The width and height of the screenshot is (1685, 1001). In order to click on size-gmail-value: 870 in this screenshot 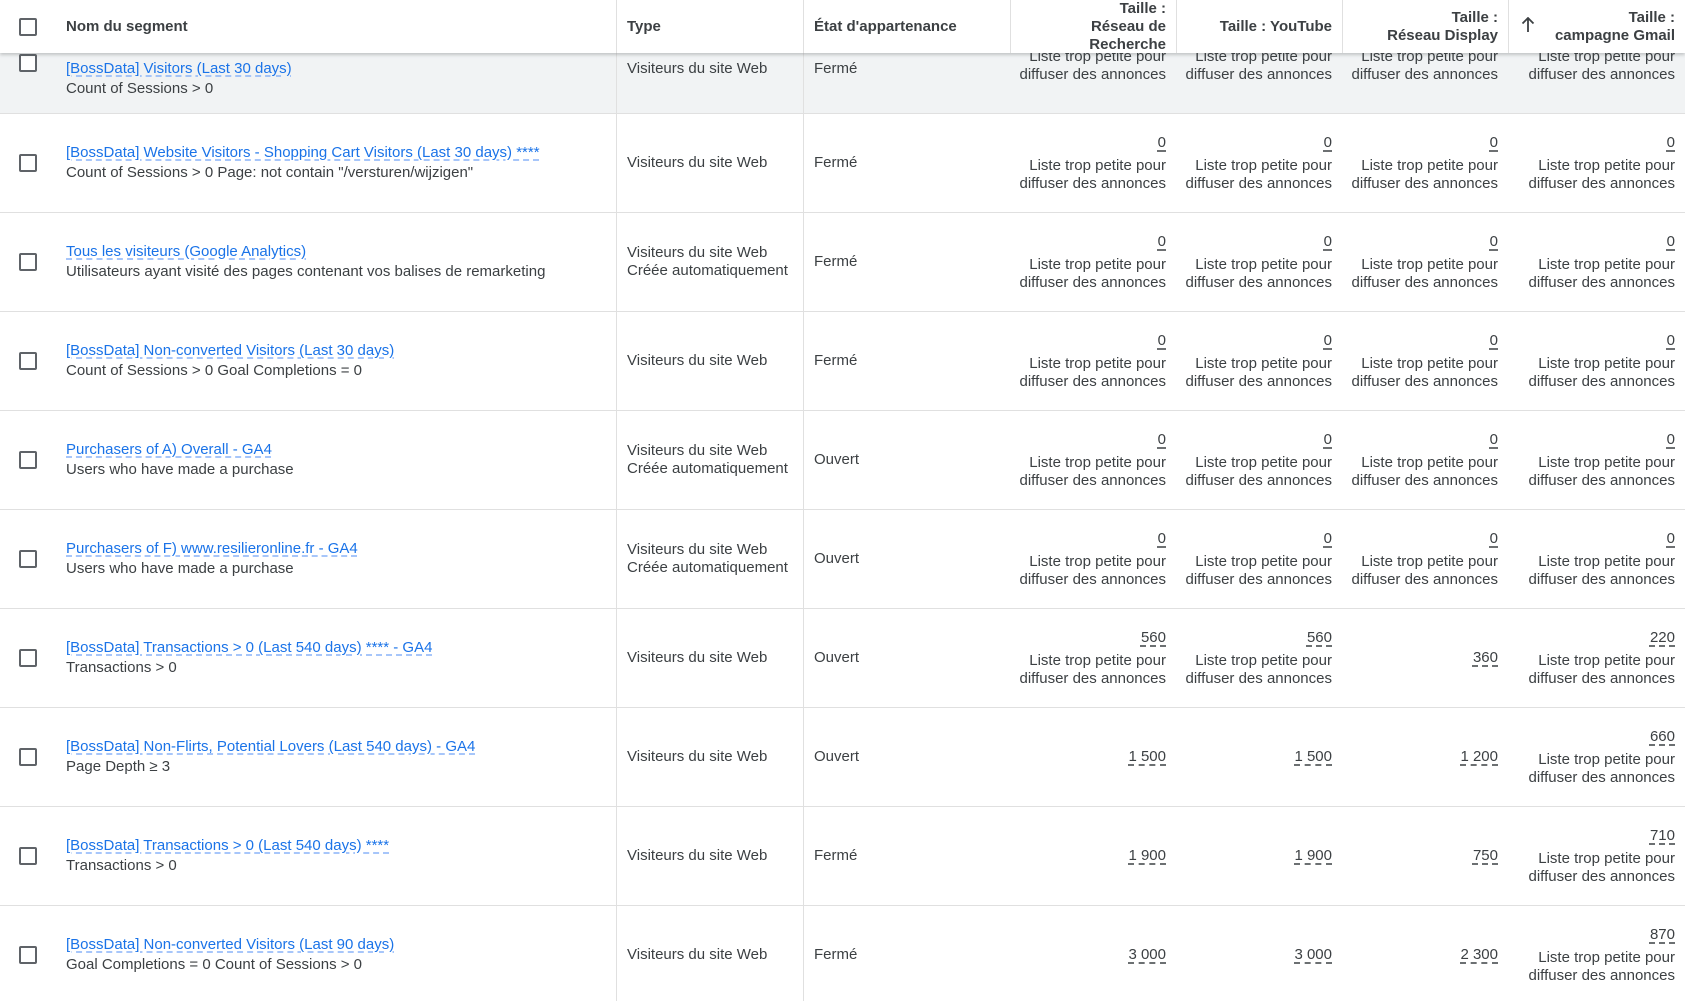, I will do `click(1662, 935)`.